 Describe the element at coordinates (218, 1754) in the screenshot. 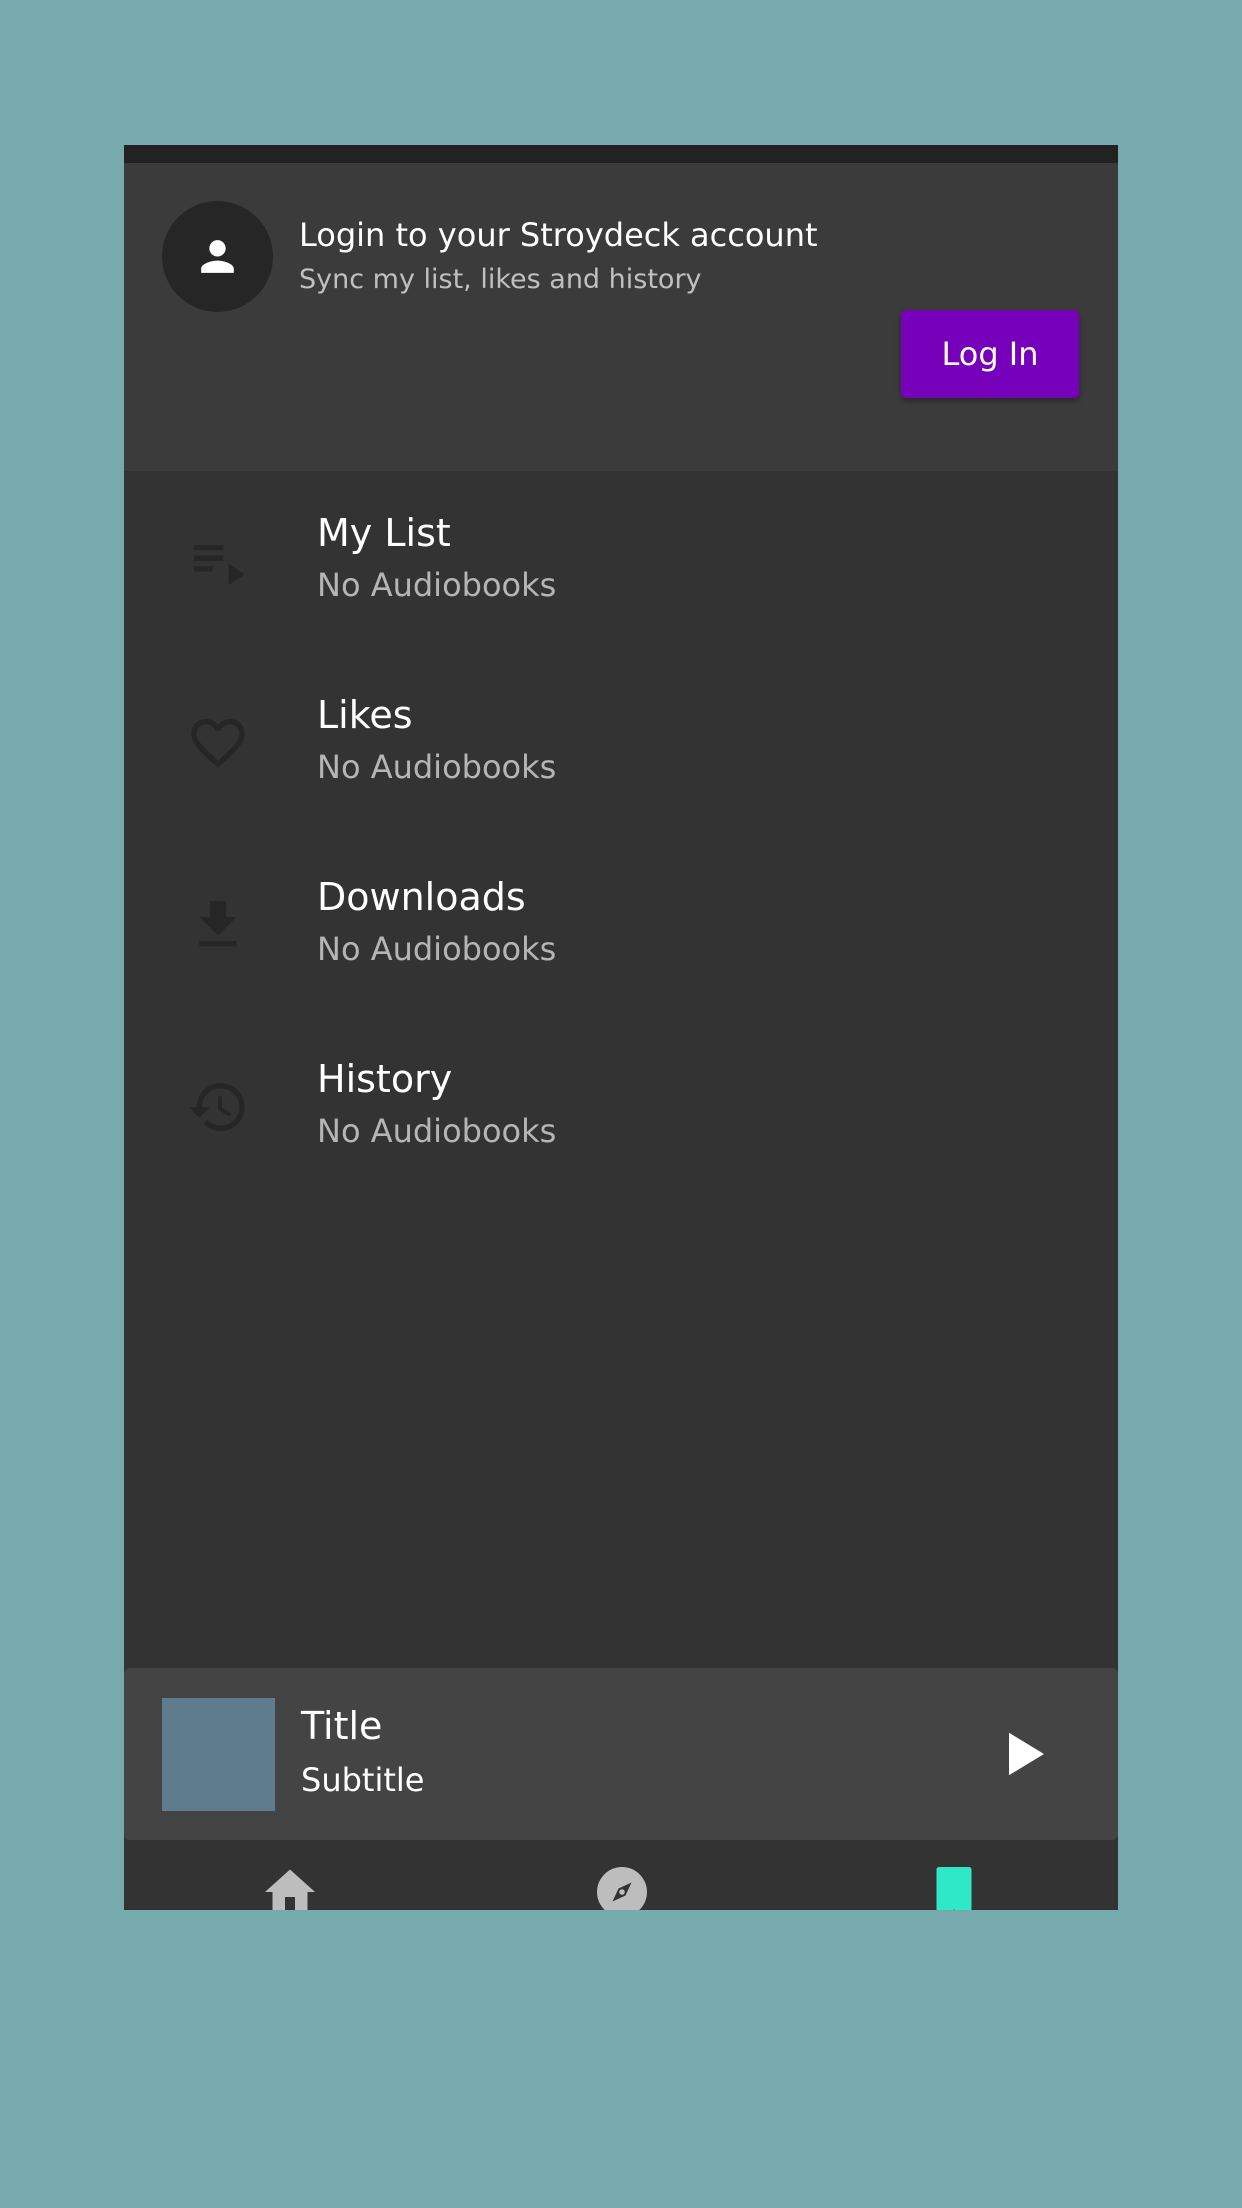

I see `cover-art` at that location.